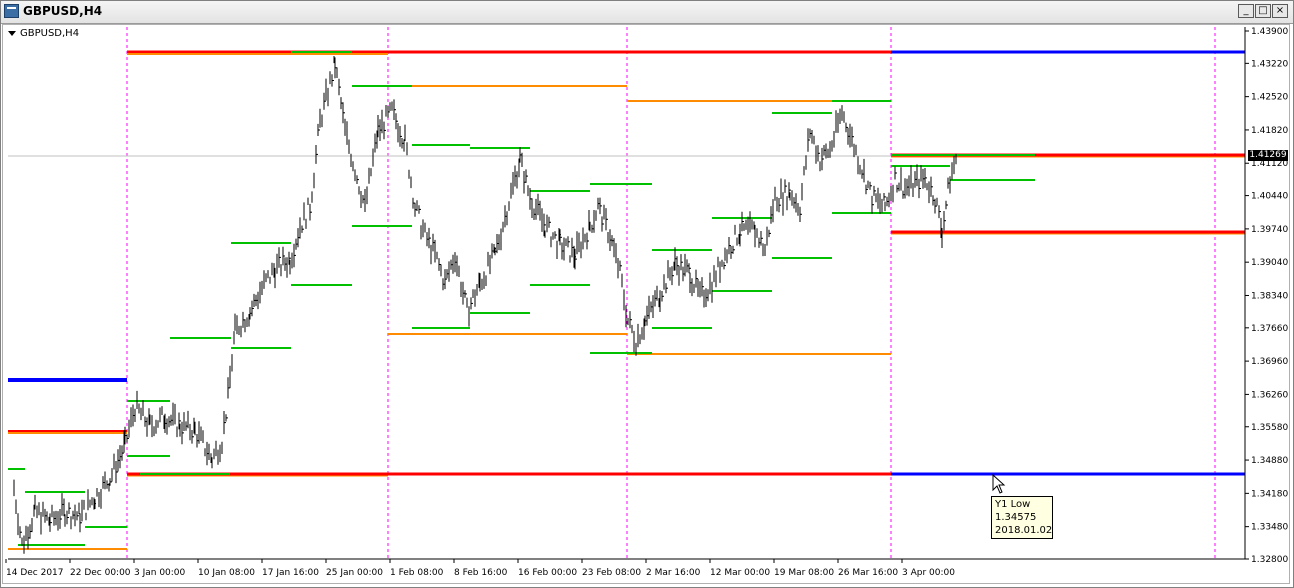 The height and width of the screenshot is (588, 1294). I want to click on y-tick-label: 1.37660, so click(1269, 329).